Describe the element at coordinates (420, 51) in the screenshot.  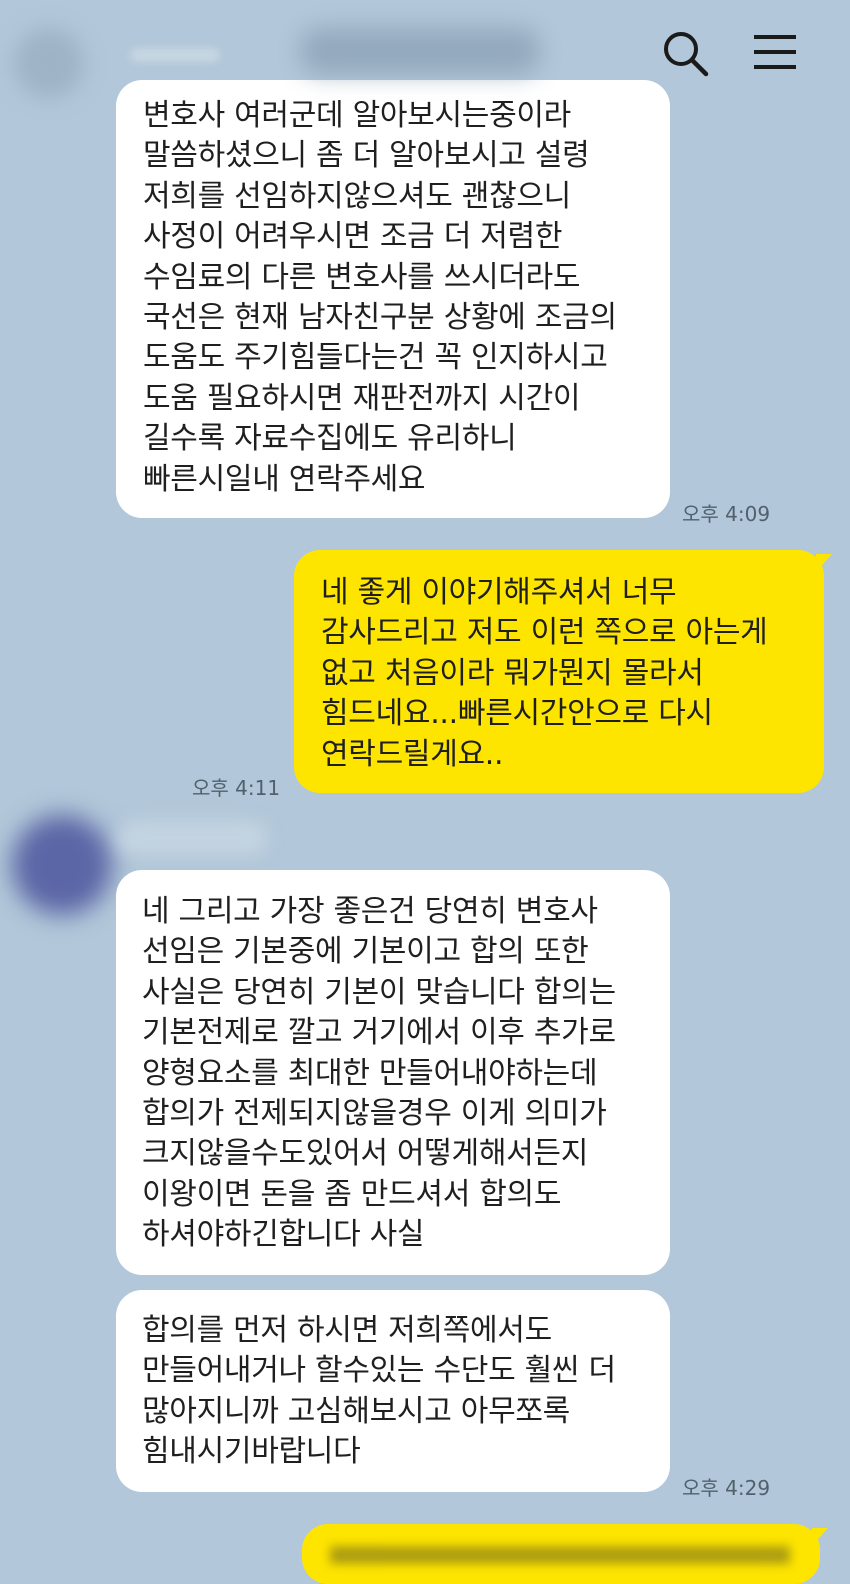
I see `chat-title-blurred` at that location.